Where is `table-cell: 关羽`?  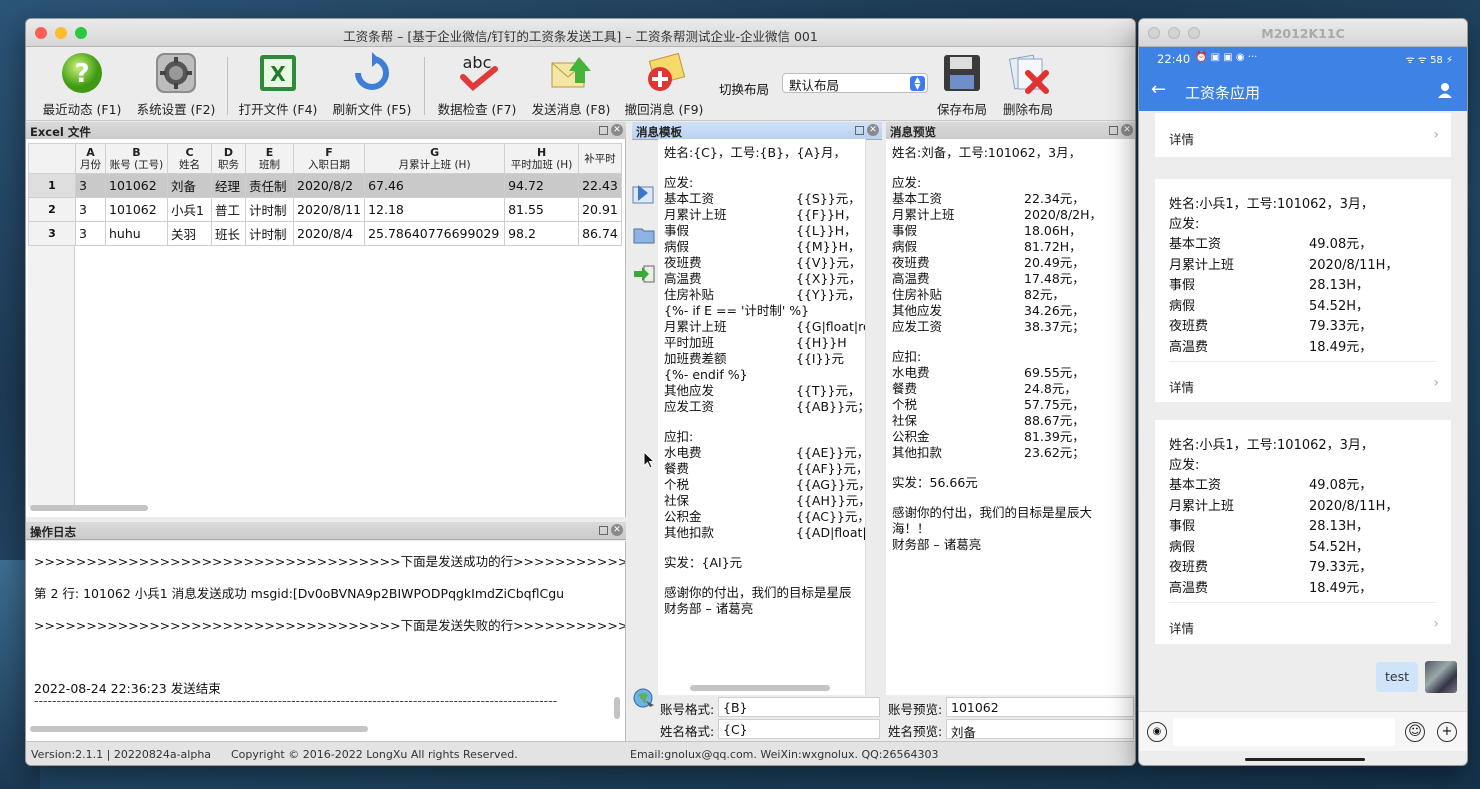
table-cell: 关羽 is located at coordinates (189, 233).